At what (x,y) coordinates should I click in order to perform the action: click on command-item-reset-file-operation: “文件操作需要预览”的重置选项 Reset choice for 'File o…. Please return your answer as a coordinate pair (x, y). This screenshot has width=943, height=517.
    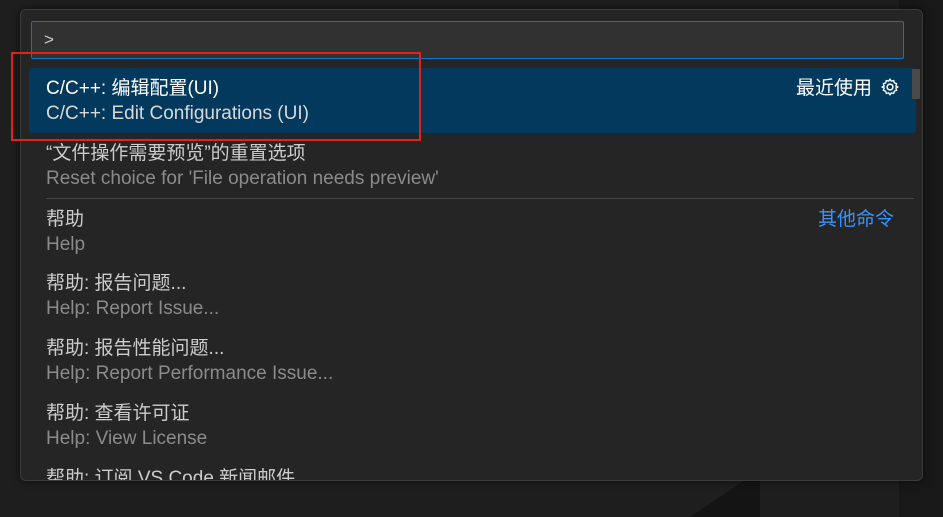
    Looking at the image, I should click on (471, 165).